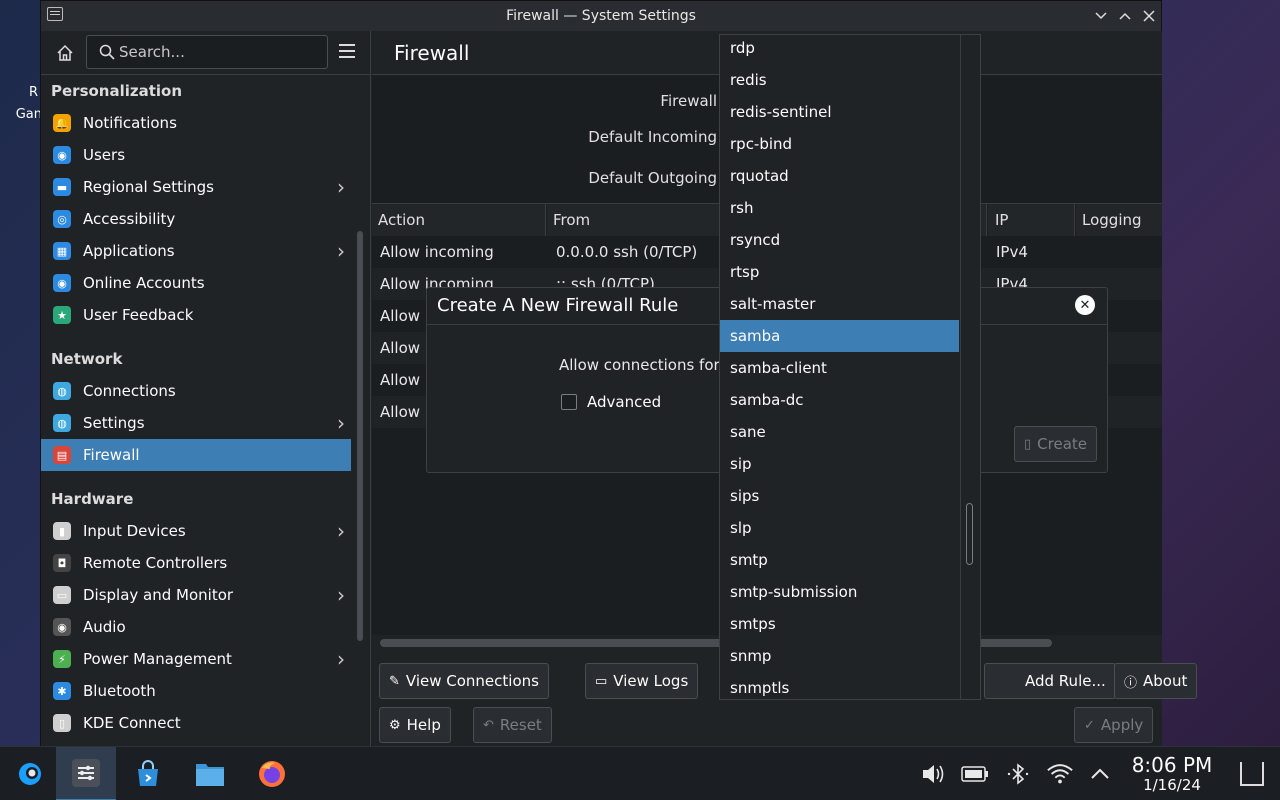  I want to click on sidebar-section-header: Personalization, so click(117, 91).